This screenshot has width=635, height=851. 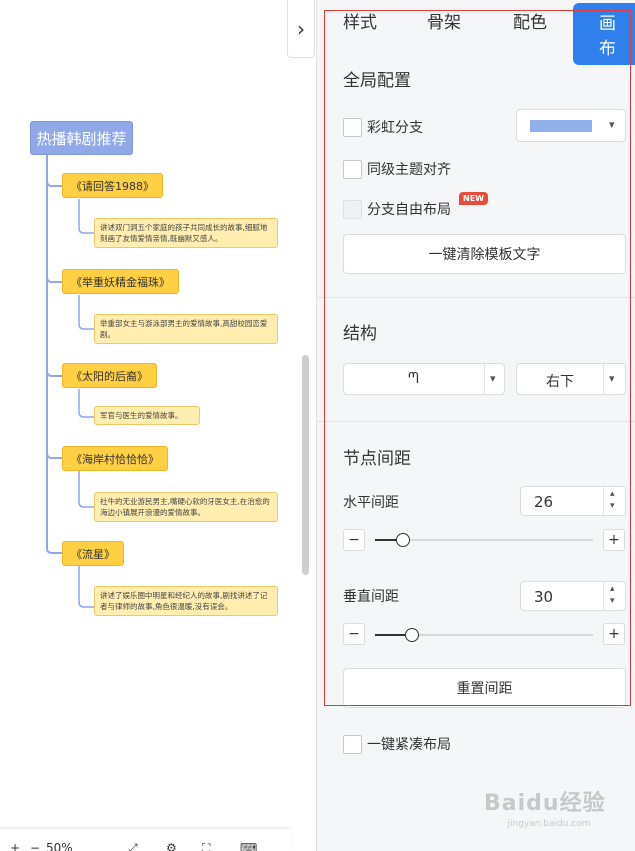 I want to click on tab-style: 样式, so click(x=360, y=20).